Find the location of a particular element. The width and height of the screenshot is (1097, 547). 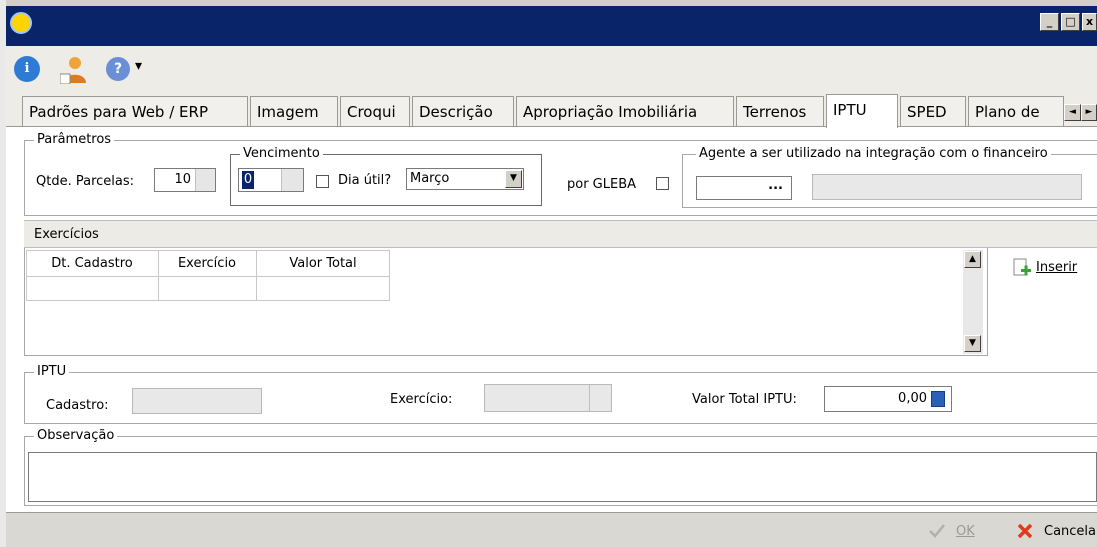

column-header-dt-cadastro: Dt. Cadastro is located at coordinates (92, 263).